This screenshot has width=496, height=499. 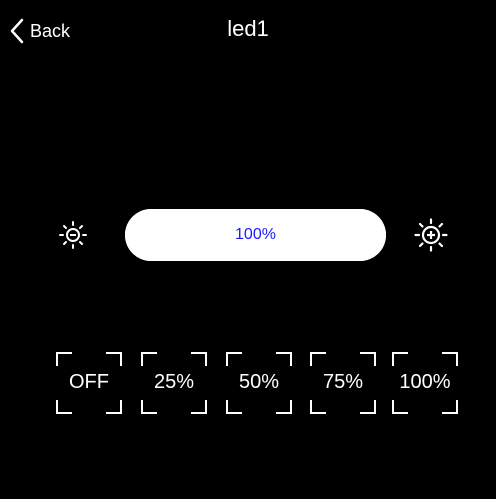 I want to click on preset-label: 25%, so click(x=174, y=382).